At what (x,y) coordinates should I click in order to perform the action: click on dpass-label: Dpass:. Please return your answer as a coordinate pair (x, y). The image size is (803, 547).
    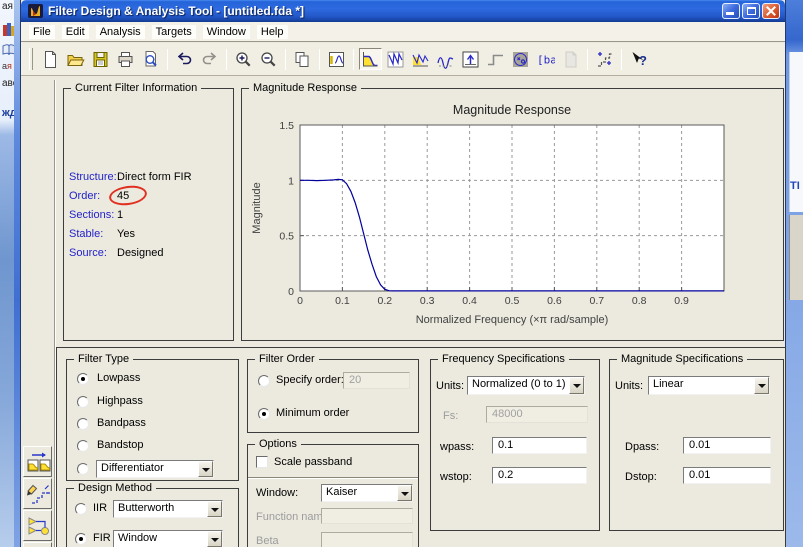
    Looking at the image, I should click on (642, 447).